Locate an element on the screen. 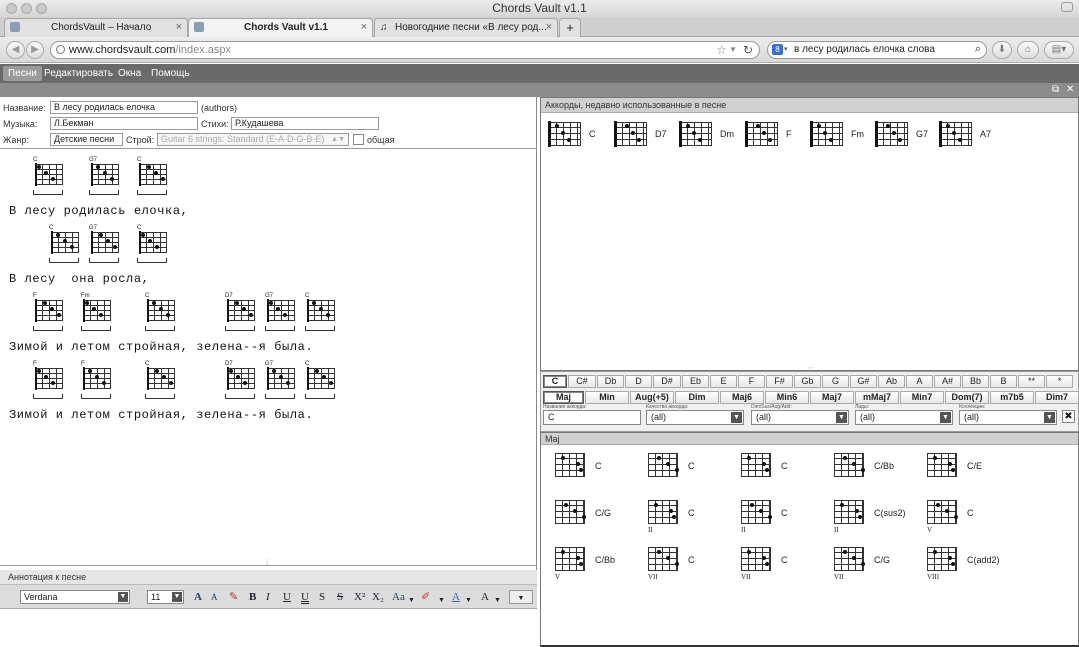 This screenshot has height=647, width=1079. downloads-button: ⬇ is located at coordinates (1002, 50).